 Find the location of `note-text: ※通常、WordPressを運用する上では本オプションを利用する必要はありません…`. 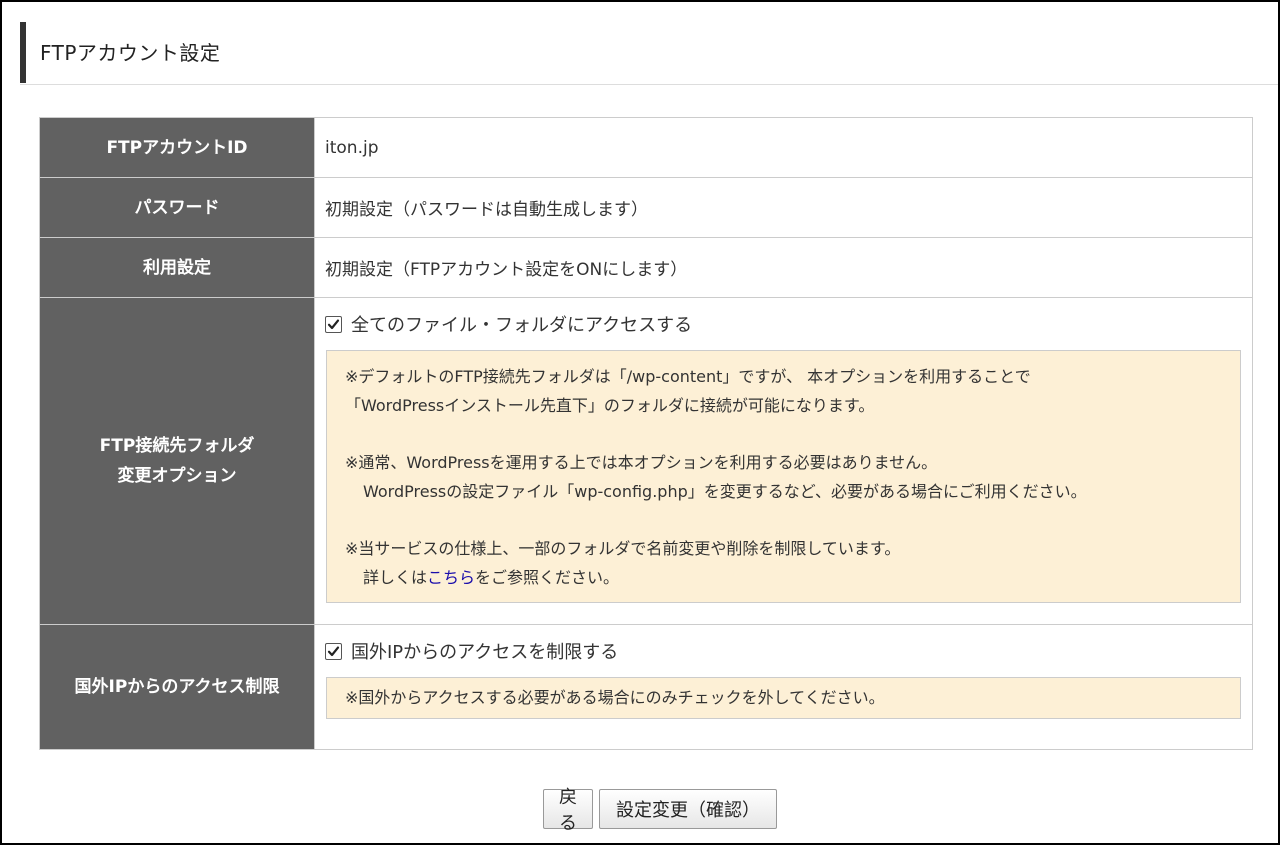

note-text: ※通常、WordPressを運用する上では本オプションを利用する必要はありません… is located at coordinates (641, 462).